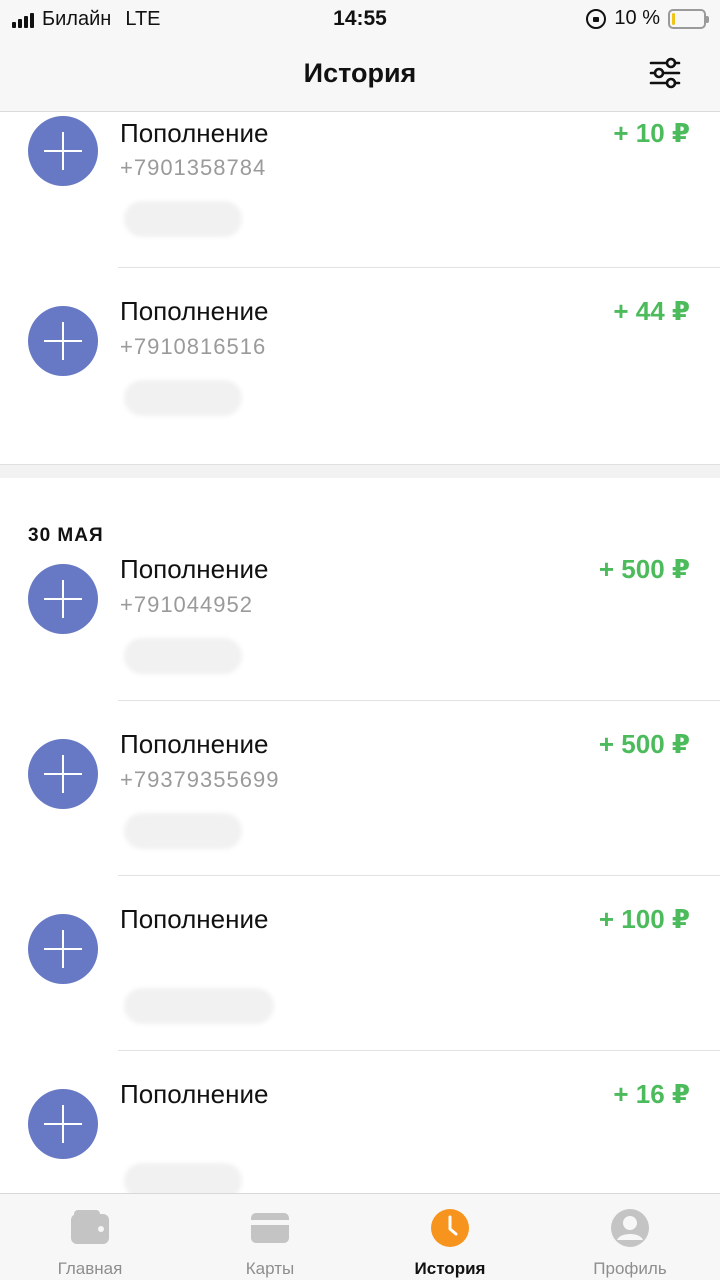  I want to click on battery-level, so click(673, 18).